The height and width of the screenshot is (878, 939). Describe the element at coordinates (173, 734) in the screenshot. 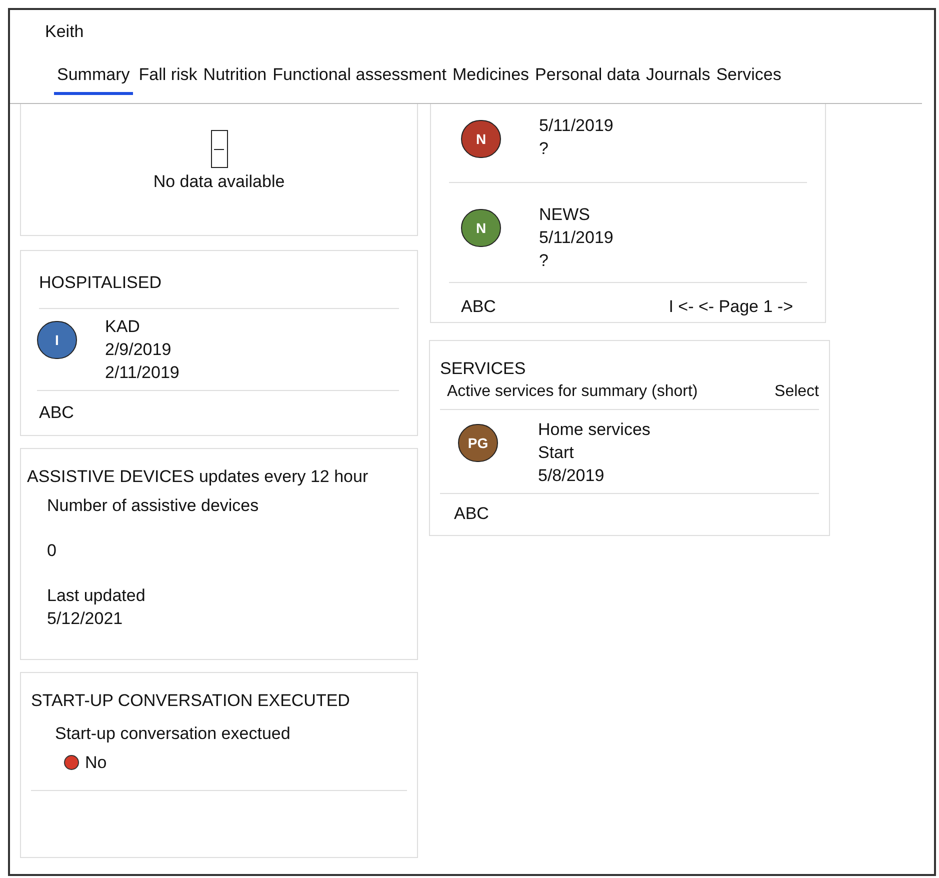

I see `field-label: Start-up conversation exectued` at that location.